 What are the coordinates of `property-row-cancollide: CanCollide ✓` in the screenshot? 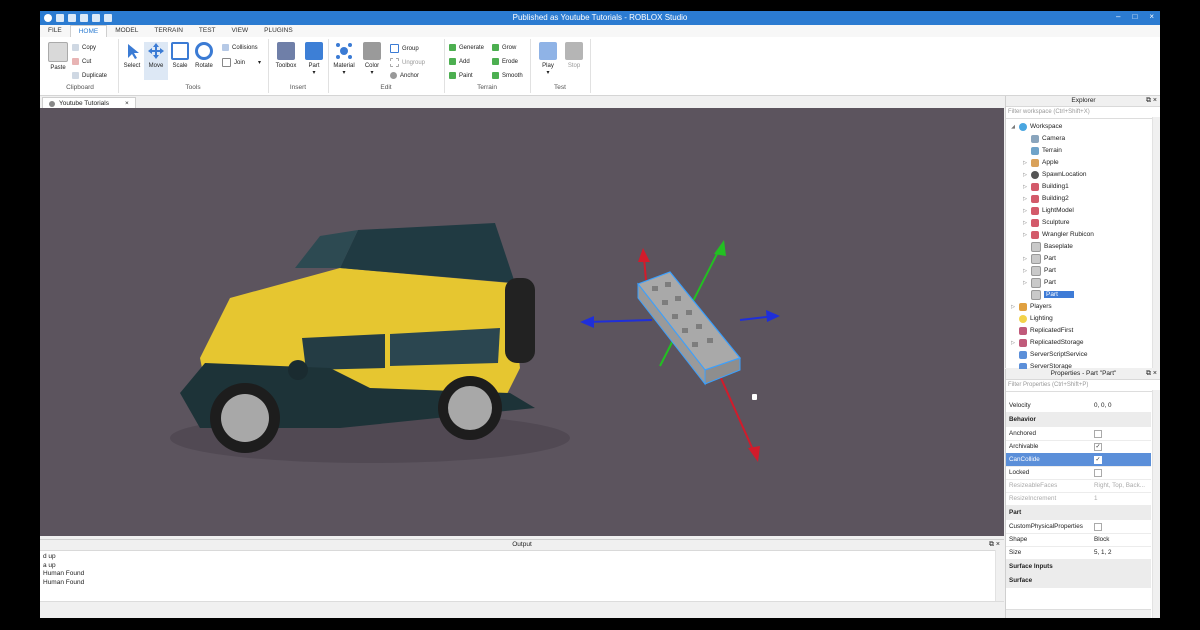 It's located at (1078, 460).